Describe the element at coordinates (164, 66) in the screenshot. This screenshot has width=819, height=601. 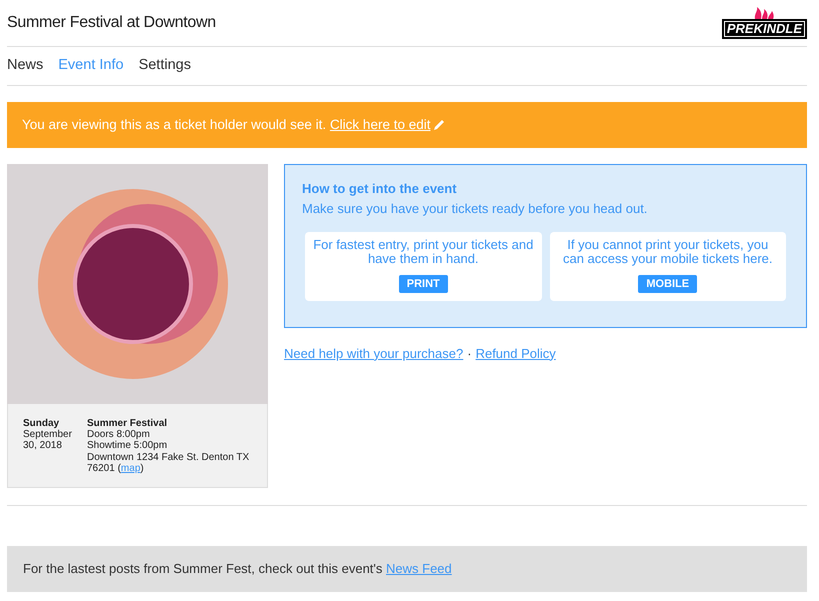
I see `nav-tab: Settings` at that location.